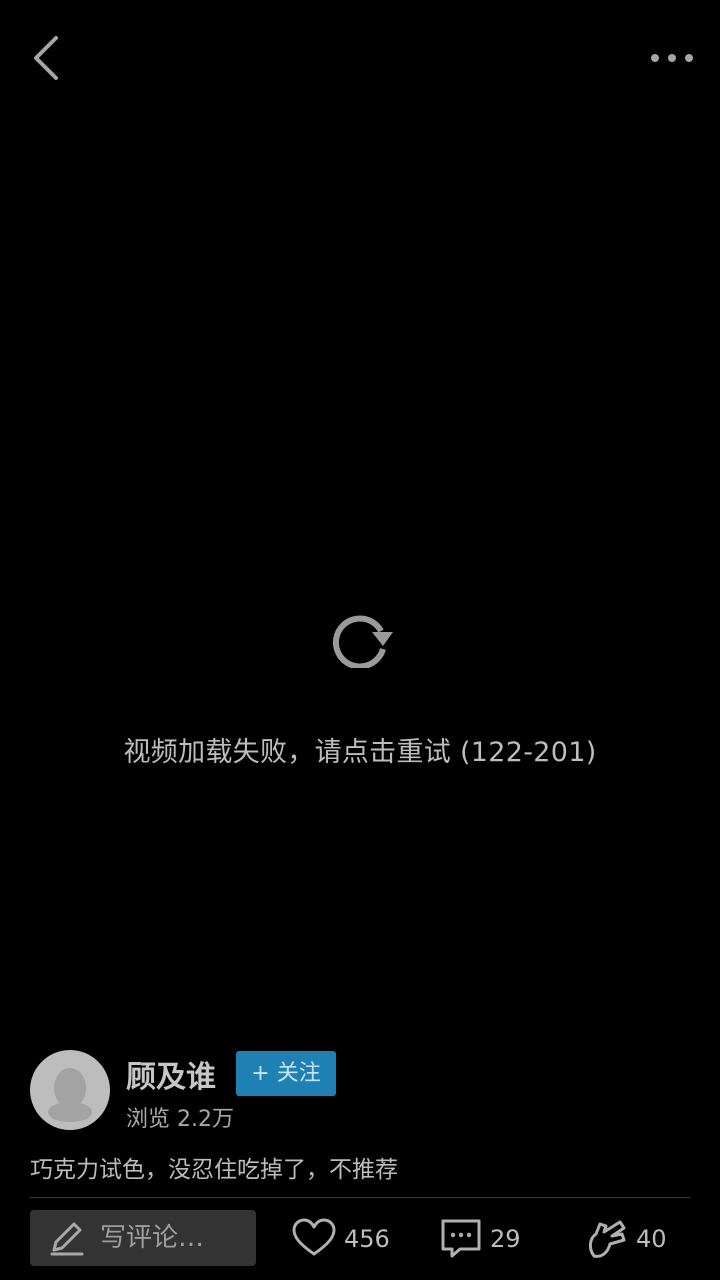  Describe the element at coordinates (367, 1239) in the screenshot. I see `like-count: 456` at that location.